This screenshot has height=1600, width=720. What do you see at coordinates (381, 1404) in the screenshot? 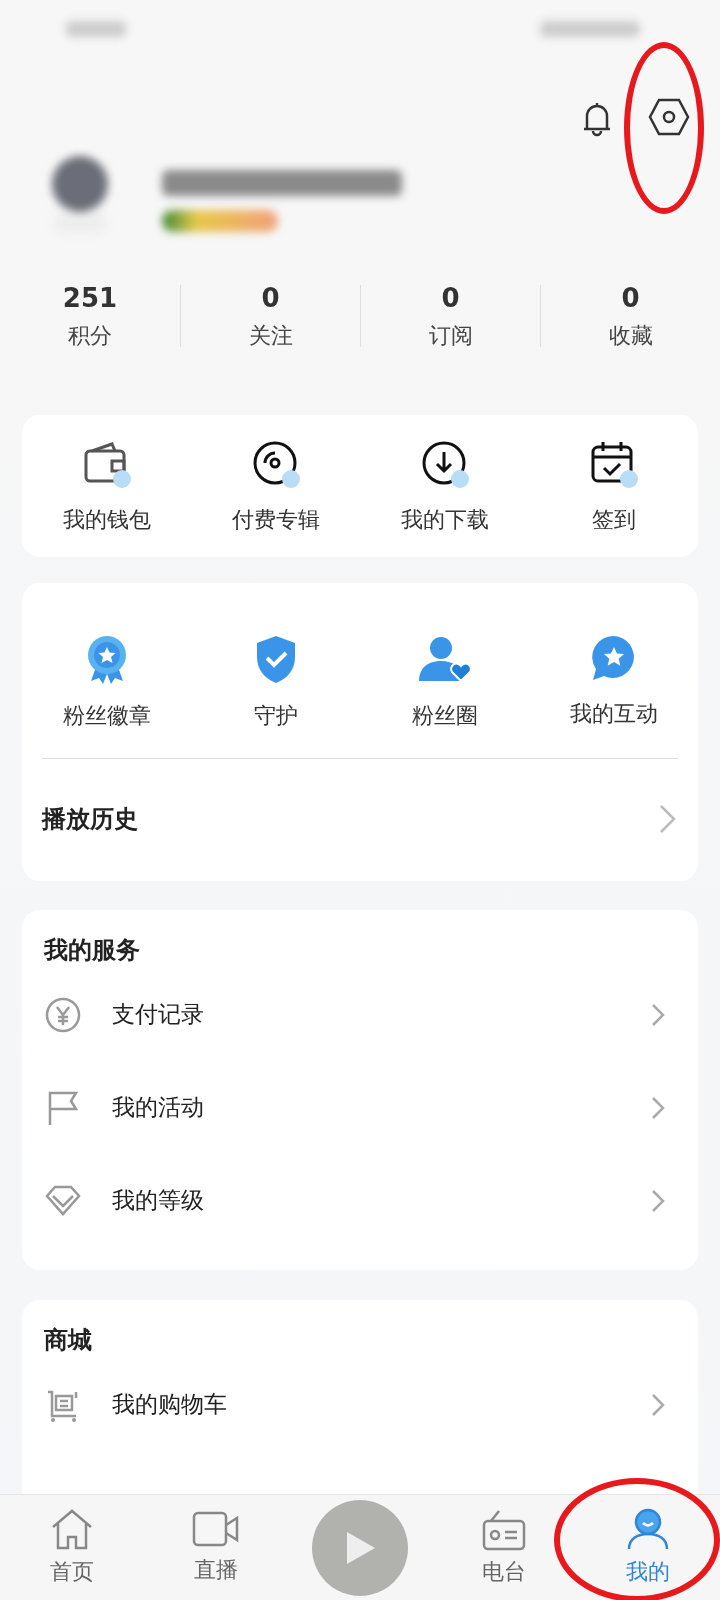
I see `menu-item-label: 我的购物车` at bounding box center [381, 1404].